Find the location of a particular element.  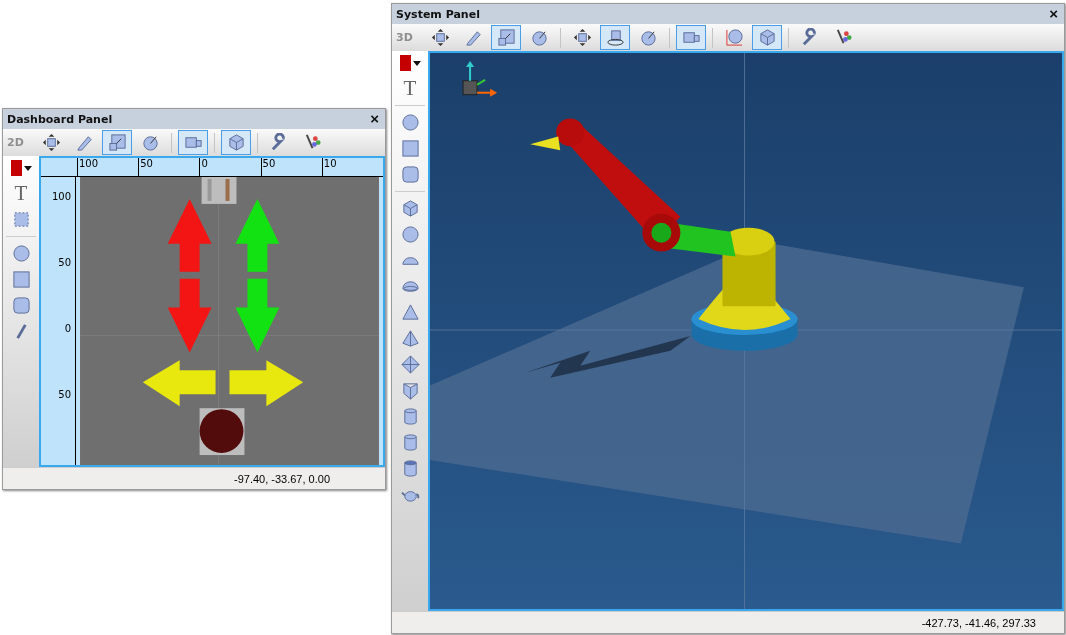

mode-label: 3D is located at coordinates (405, 37).